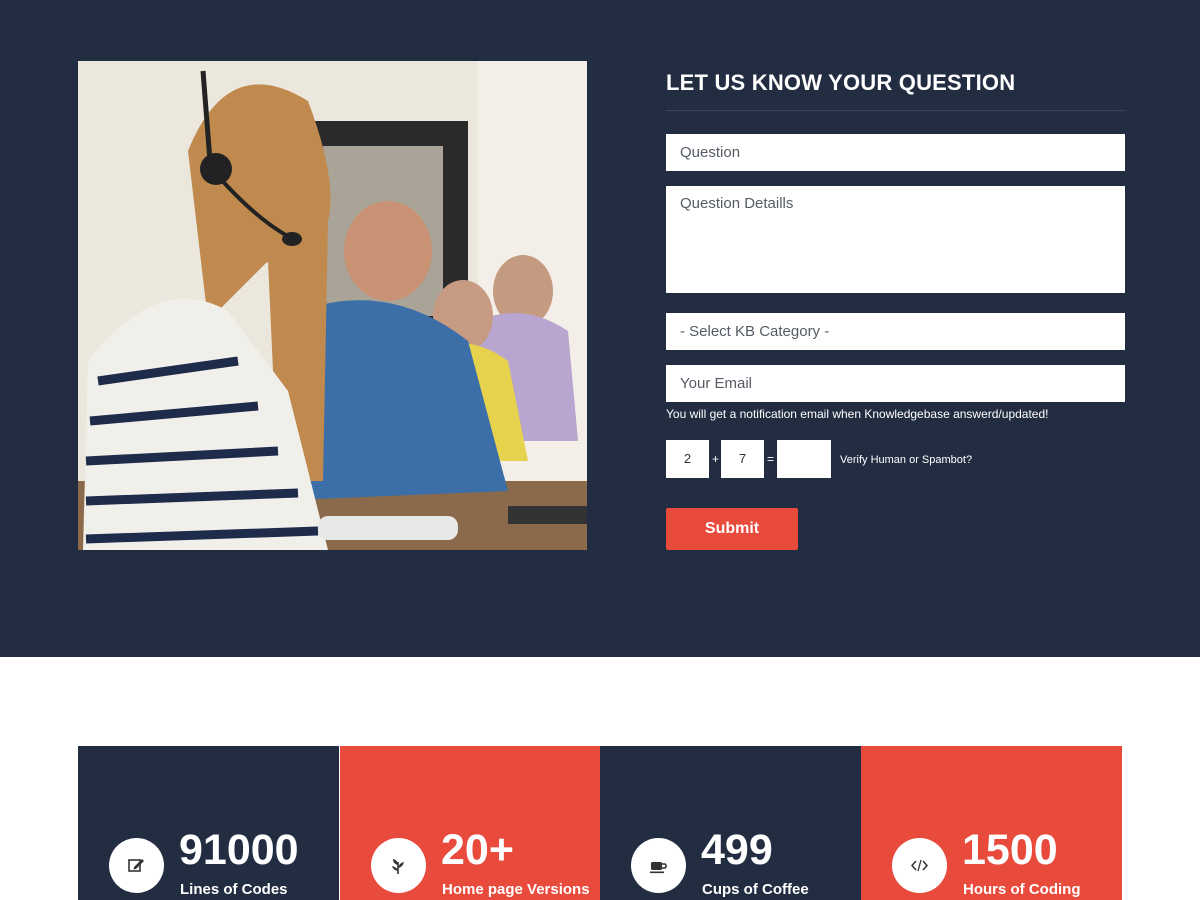 This screenshot has width=1200, height=900. I want to click on captcha-equals-sign: =, so click(771, 459).